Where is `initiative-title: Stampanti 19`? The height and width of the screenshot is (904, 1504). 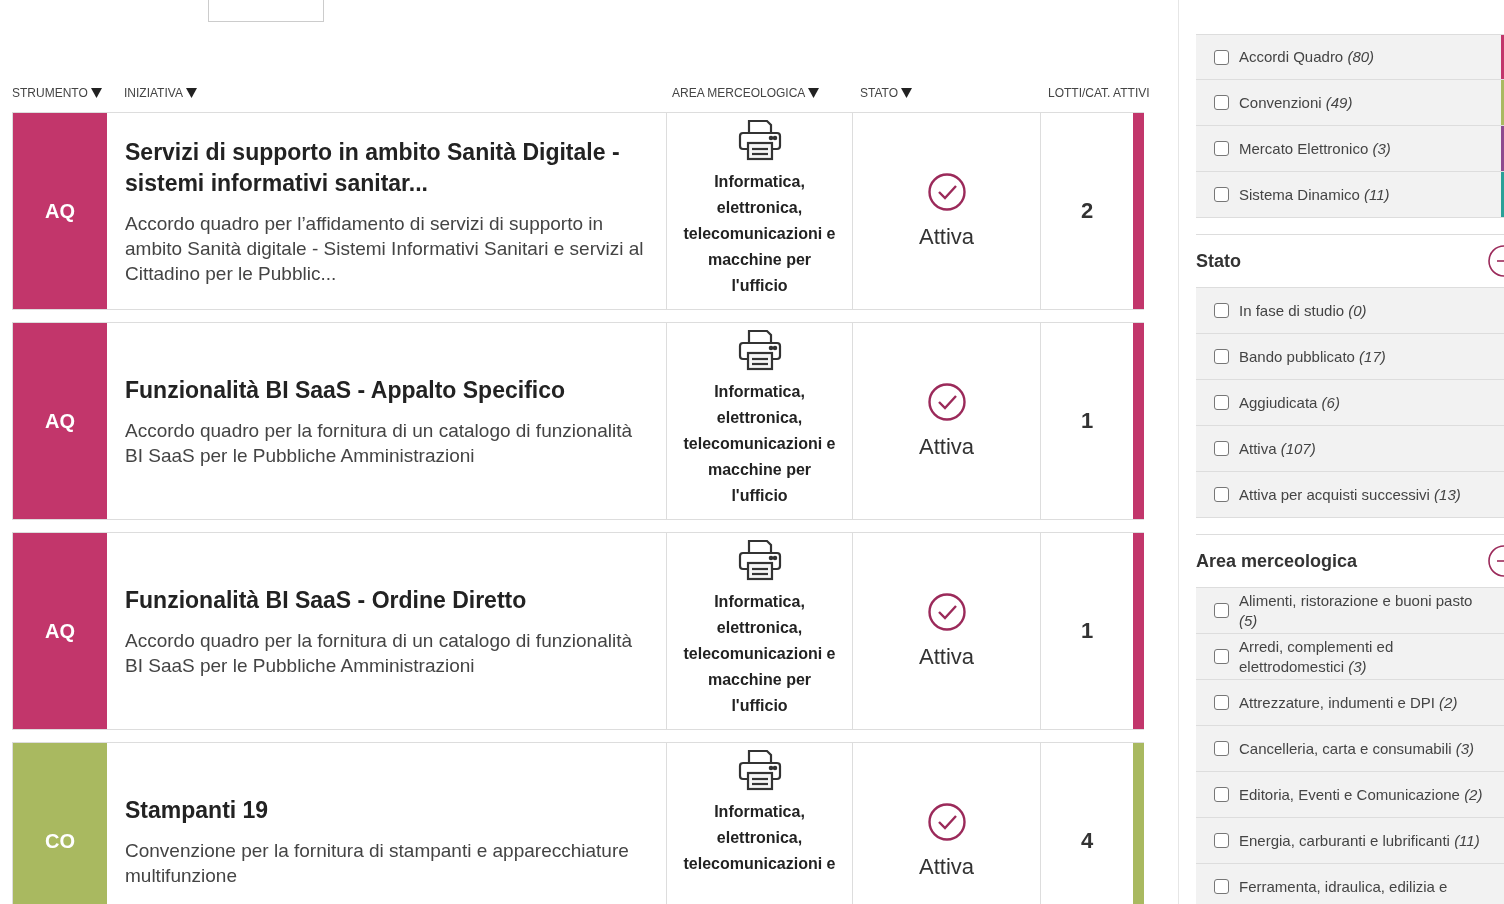
initiative-title: Stampanti 19 is located at coordinates (386, 810).